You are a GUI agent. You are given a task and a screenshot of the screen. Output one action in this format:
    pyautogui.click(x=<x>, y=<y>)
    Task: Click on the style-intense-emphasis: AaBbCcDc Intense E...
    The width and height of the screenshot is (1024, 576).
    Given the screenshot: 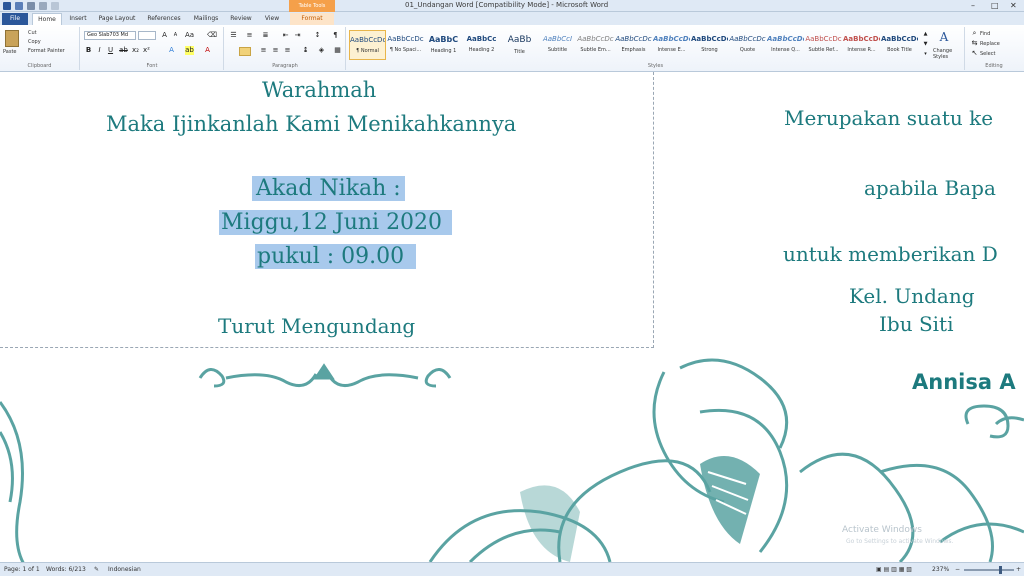 What is the action you would take?
    pyautogui.click(x=671, y=45)
    